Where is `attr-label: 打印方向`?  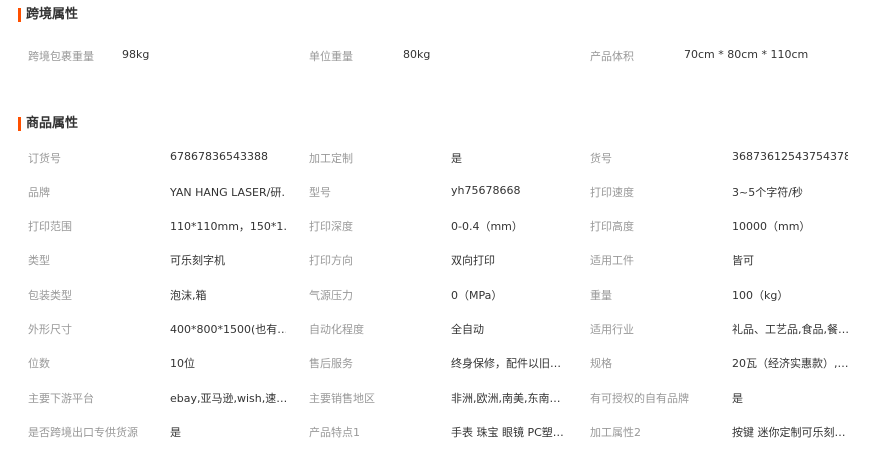 attr-label: 打印方向 is located at coordinates (331, 260).